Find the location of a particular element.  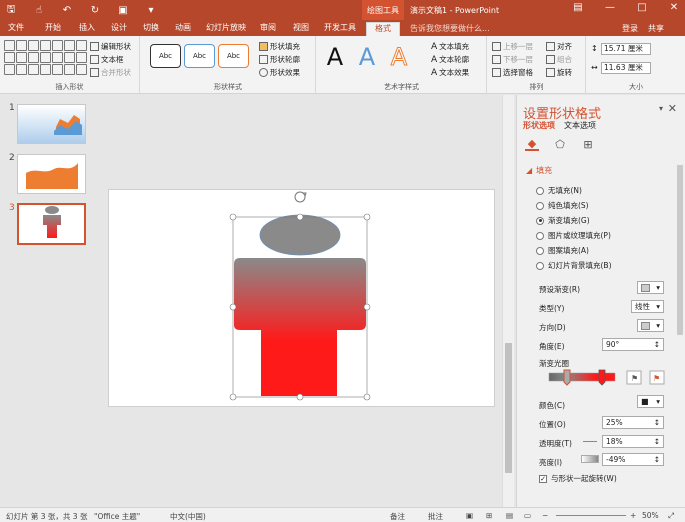

height-input: 15.71 厘米 is located at coordinates (626, 49).